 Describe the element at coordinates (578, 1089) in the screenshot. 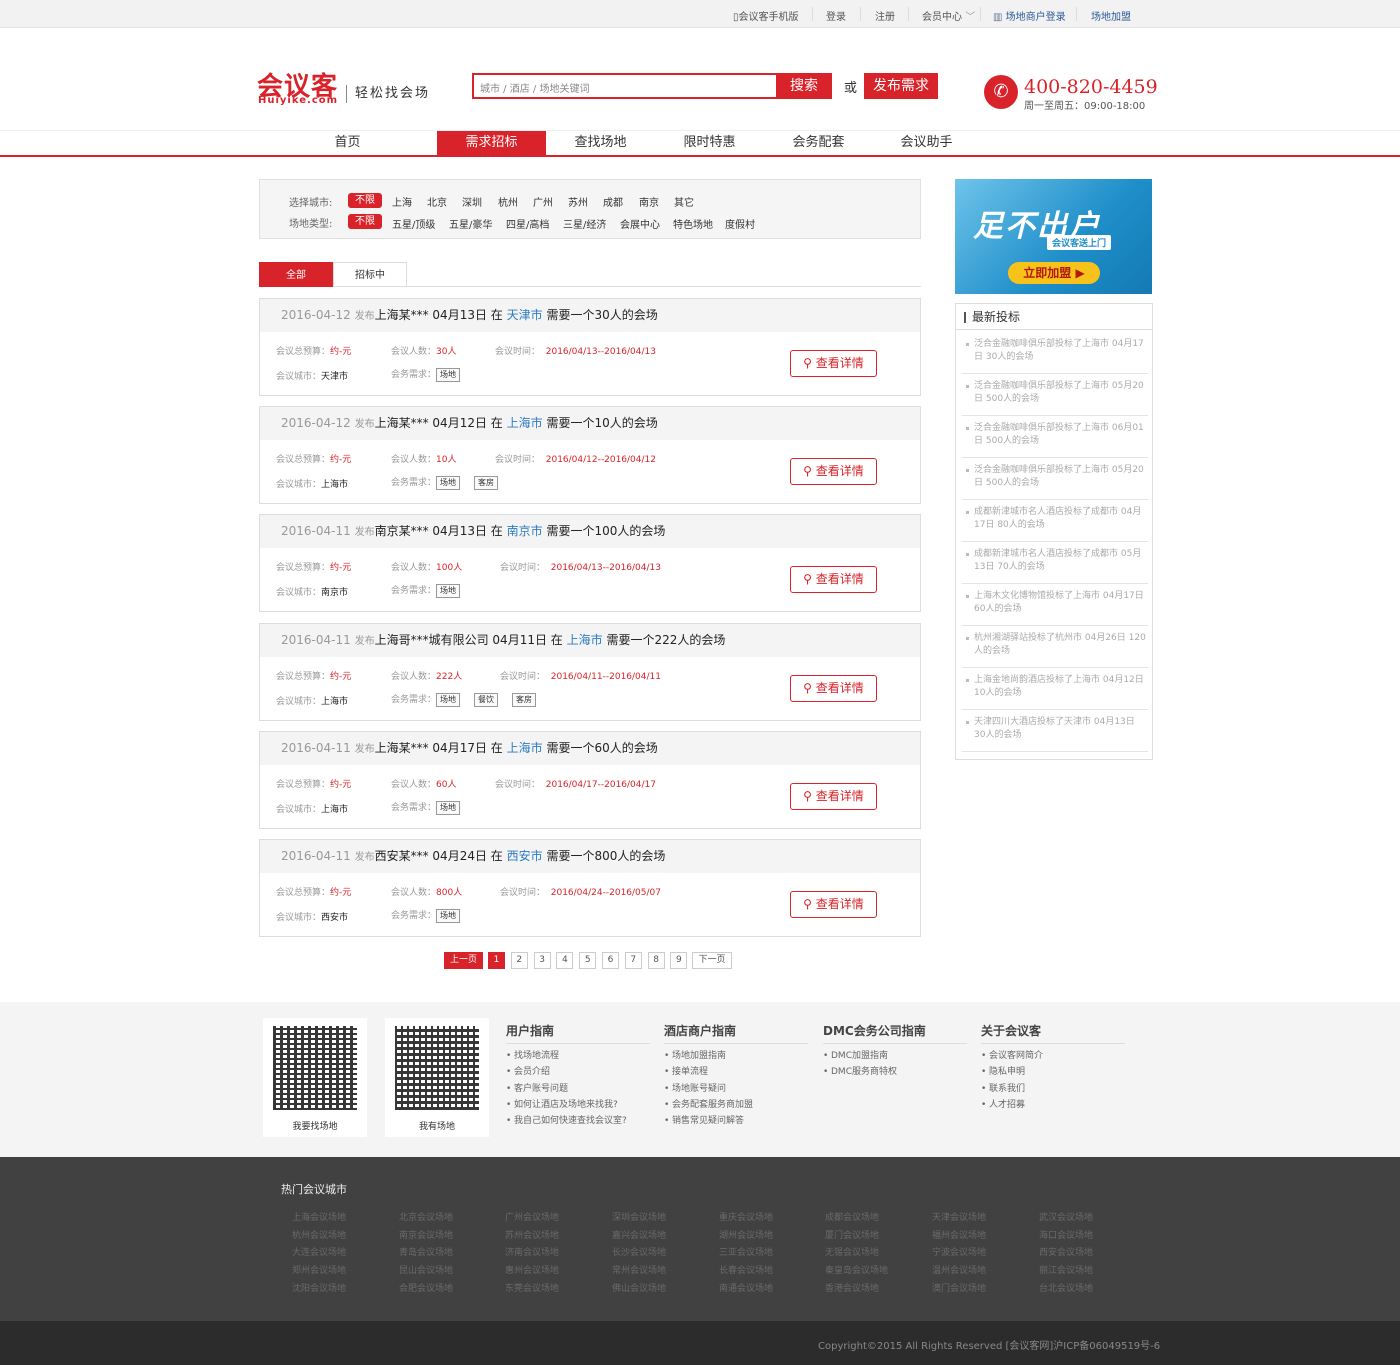

I see `footer-link: 客户账号问题` at that location.